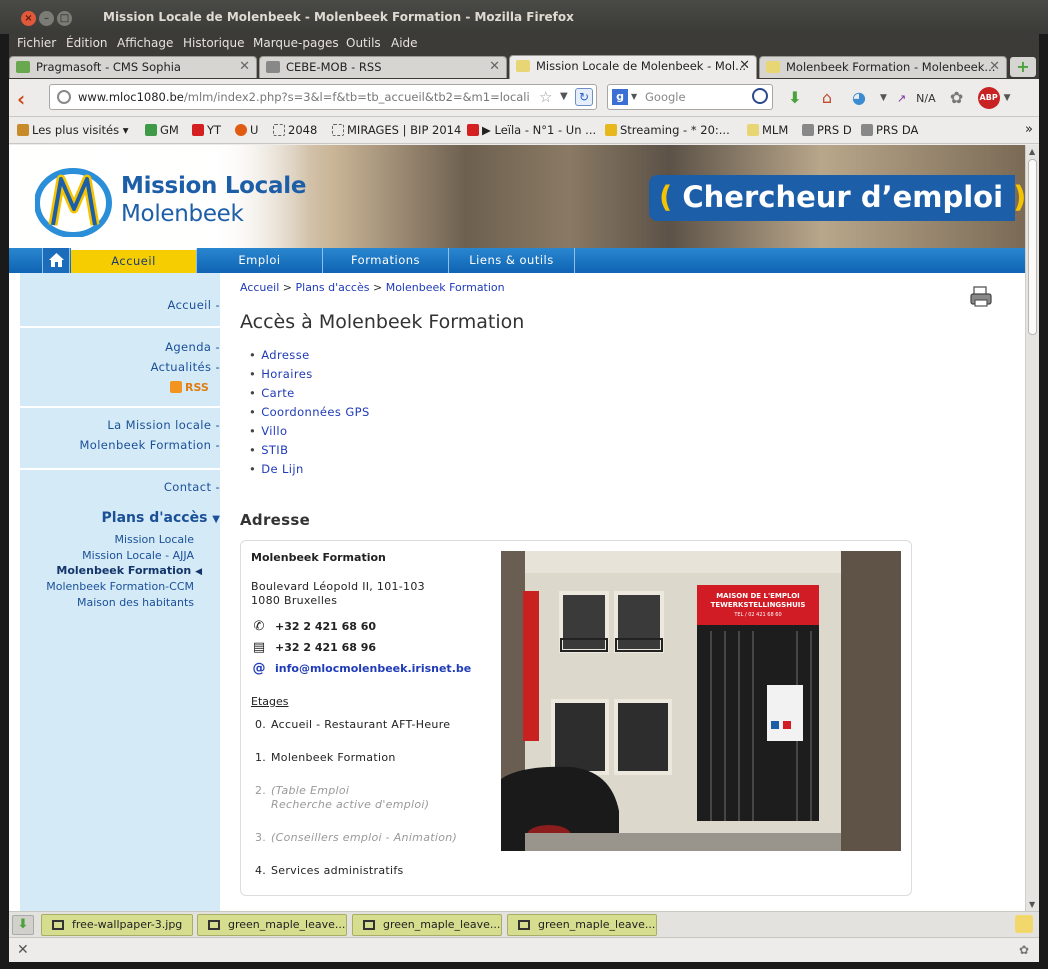 The width and height of the screenshot is (1048, 969). What do you see at coordinates (837, 198) in the screenshot?
I see `audience-banner: ( Chercheur d’emploi )` at bounding box center [837, 198].